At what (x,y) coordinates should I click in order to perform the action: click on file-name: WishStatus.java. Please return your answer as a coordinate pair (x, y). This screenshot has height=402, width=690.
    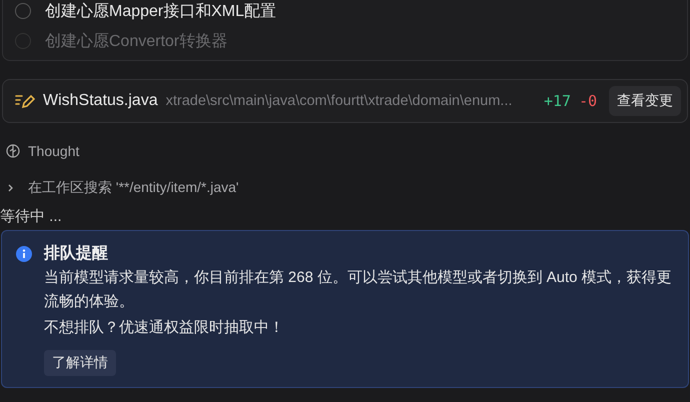
    Looking at the image, I should click on (100, 101).